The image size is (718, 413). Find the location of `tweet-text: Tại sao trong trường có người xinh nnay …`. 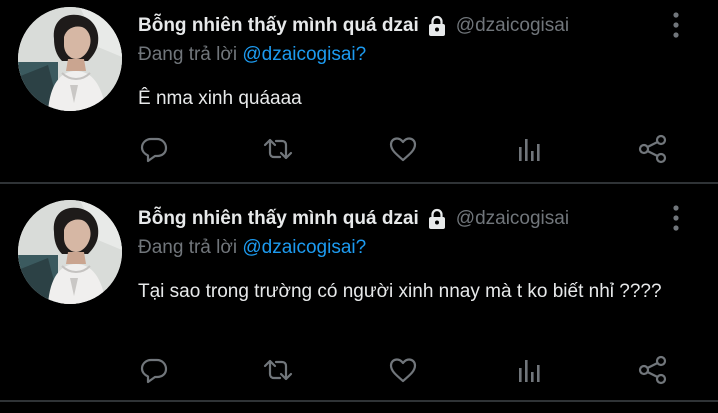

tweet-text: Tại sao trong trường có người xinh nnay … is located at coordinates (400, 291).